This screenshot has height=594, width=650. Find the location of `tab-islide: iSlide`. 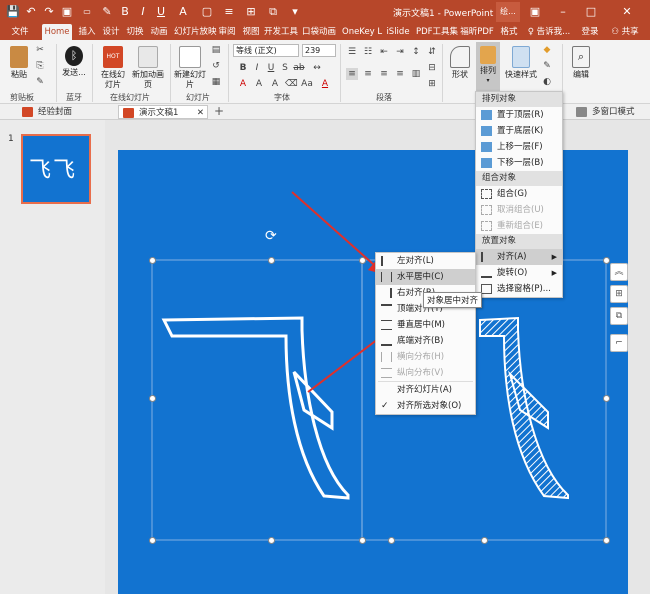

tab-islide: iSlide is located at coordinates (398, 32).